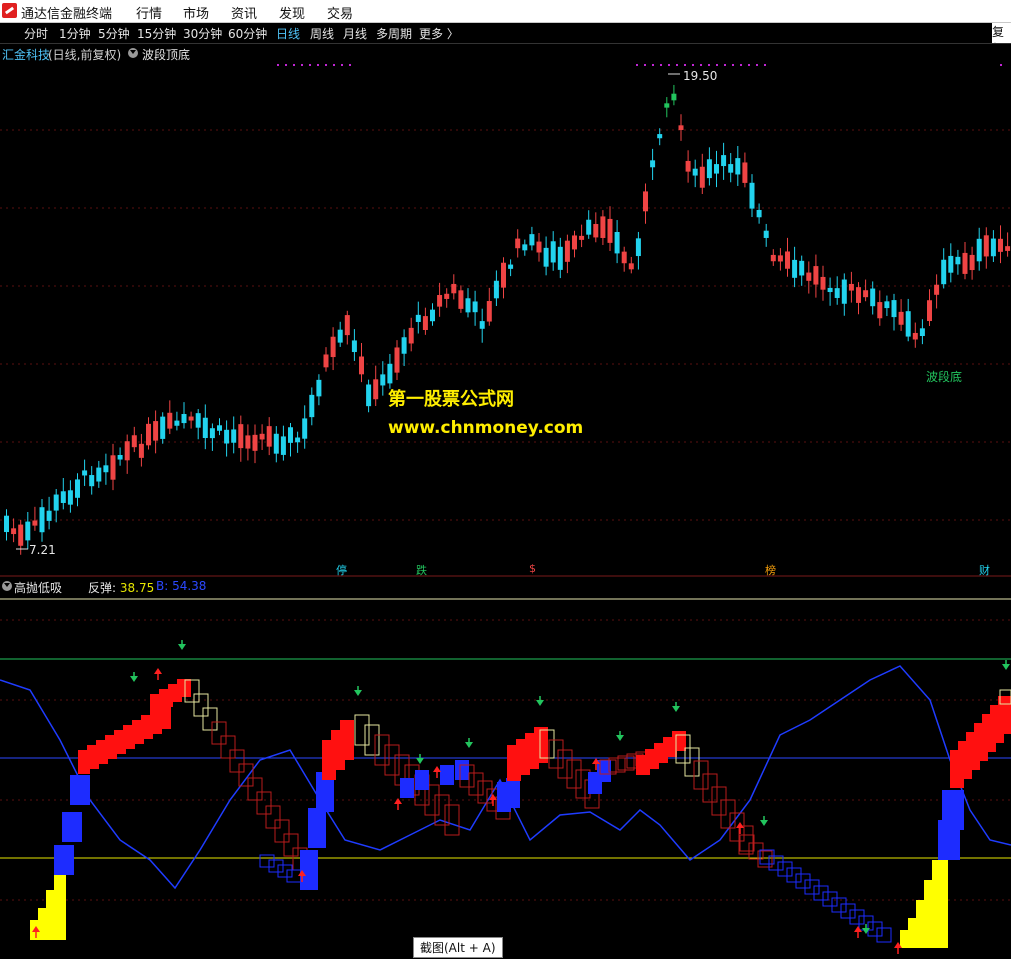 This screenshot has height=959, width=1011. Describe the element at coordinates (341, 570) in the screenshot. I see `event-tag-suspend: 停` at that location.